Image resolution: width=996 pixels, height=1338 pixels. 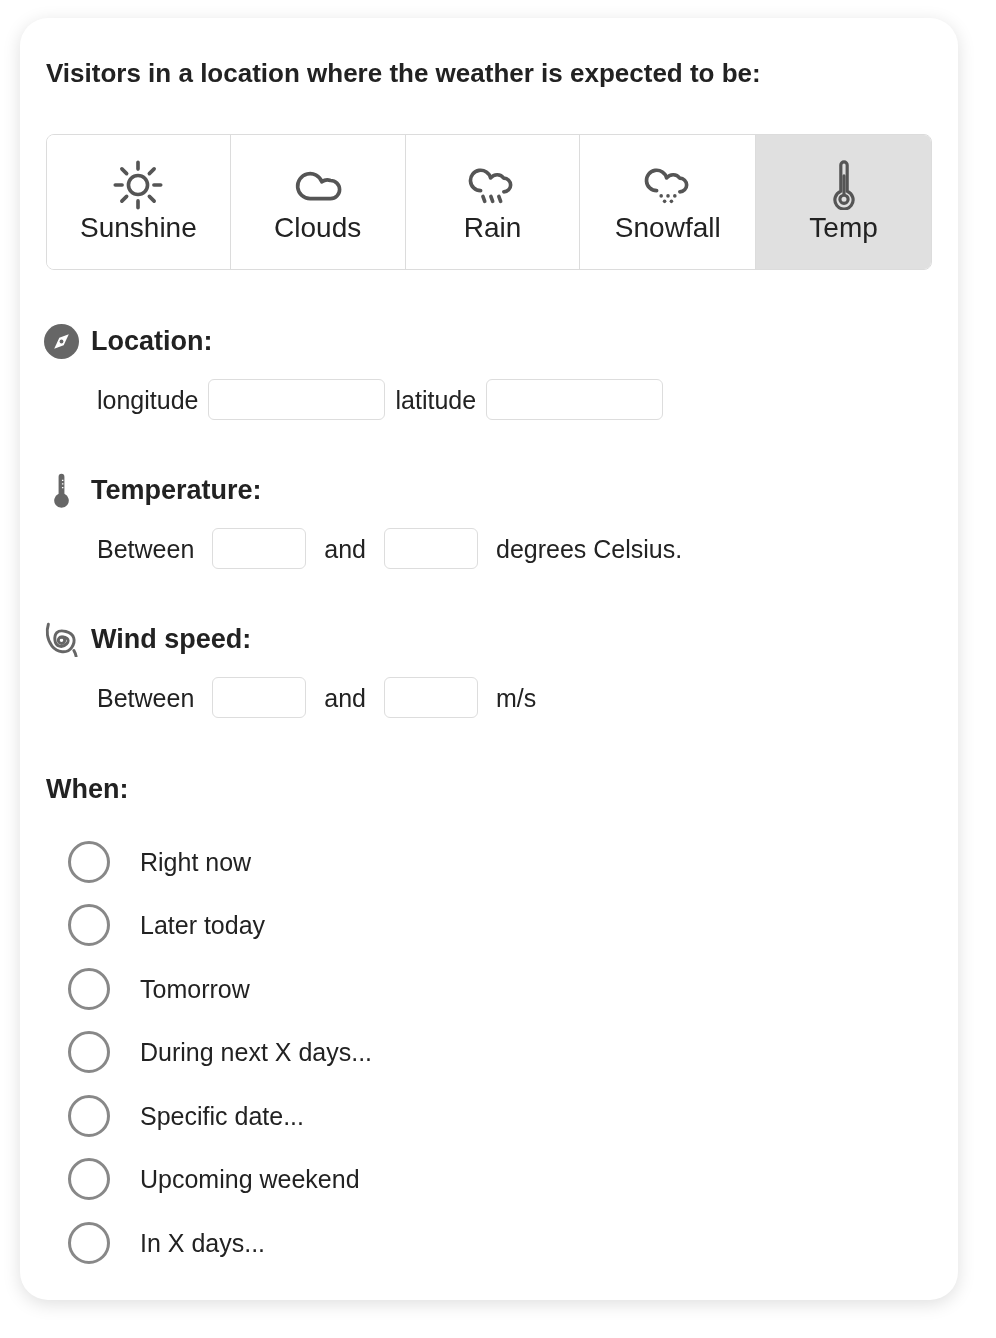 What do you see at coordinates (61, 639) in the screenshot?
I see `spiral-icon` at bounding box center [61, 639].